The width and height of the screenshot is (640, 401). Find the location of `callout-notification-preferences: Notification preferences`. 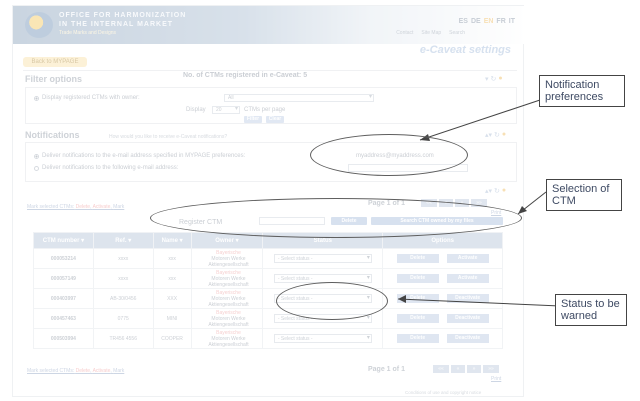

callout-notification-preferences: Notification preferences is located at coordinates (582, 91).